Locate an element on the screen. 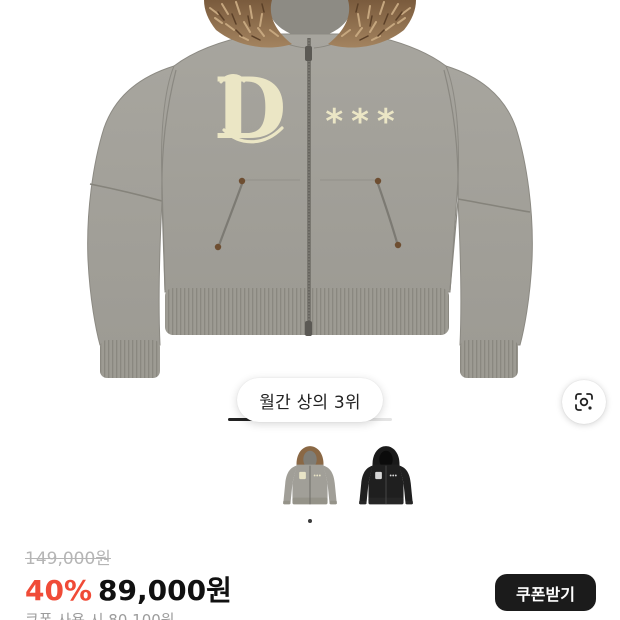 The height and width of the screenshot is (620, 620). get-coupon-button: 쿠폰받기 is located at coordinates (545, 592).